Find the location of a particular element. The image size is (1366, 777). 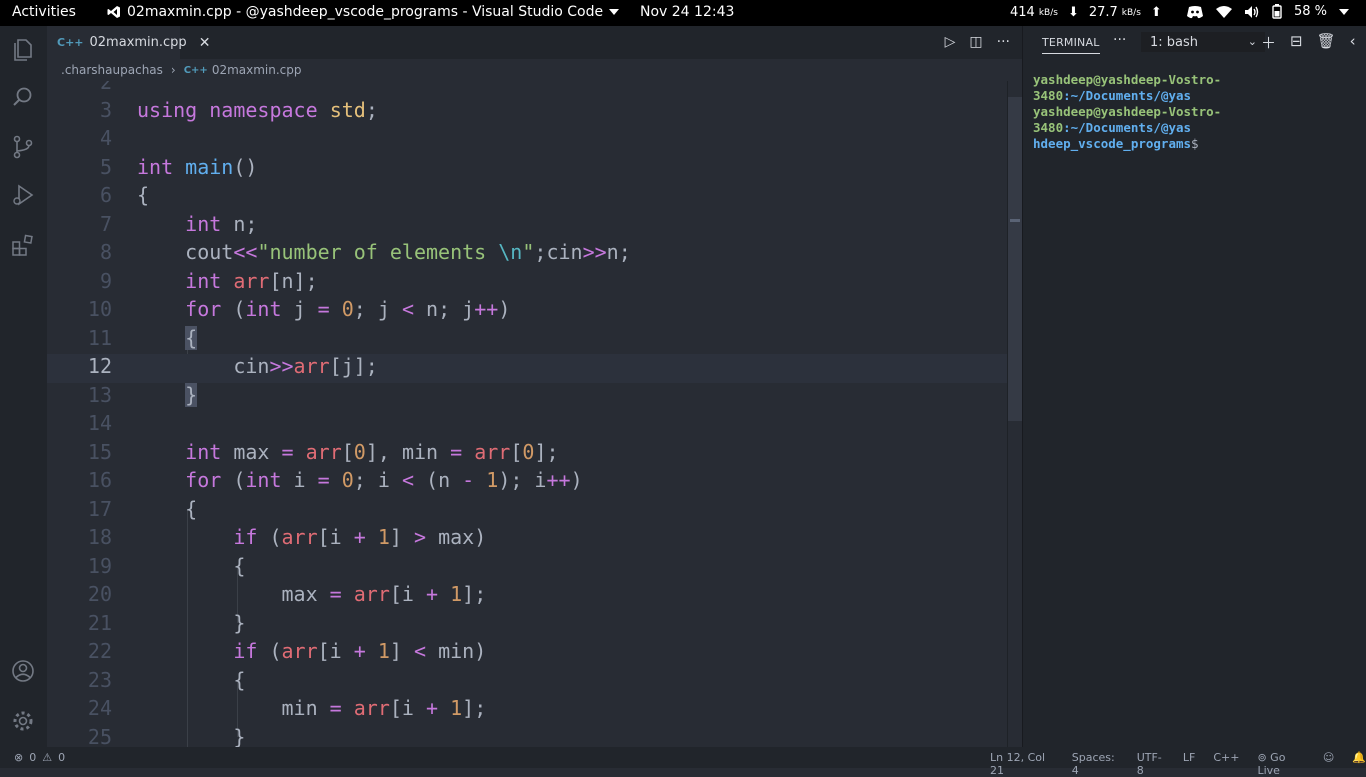

end-of-line: LF is located at coordinates (1189, 764).